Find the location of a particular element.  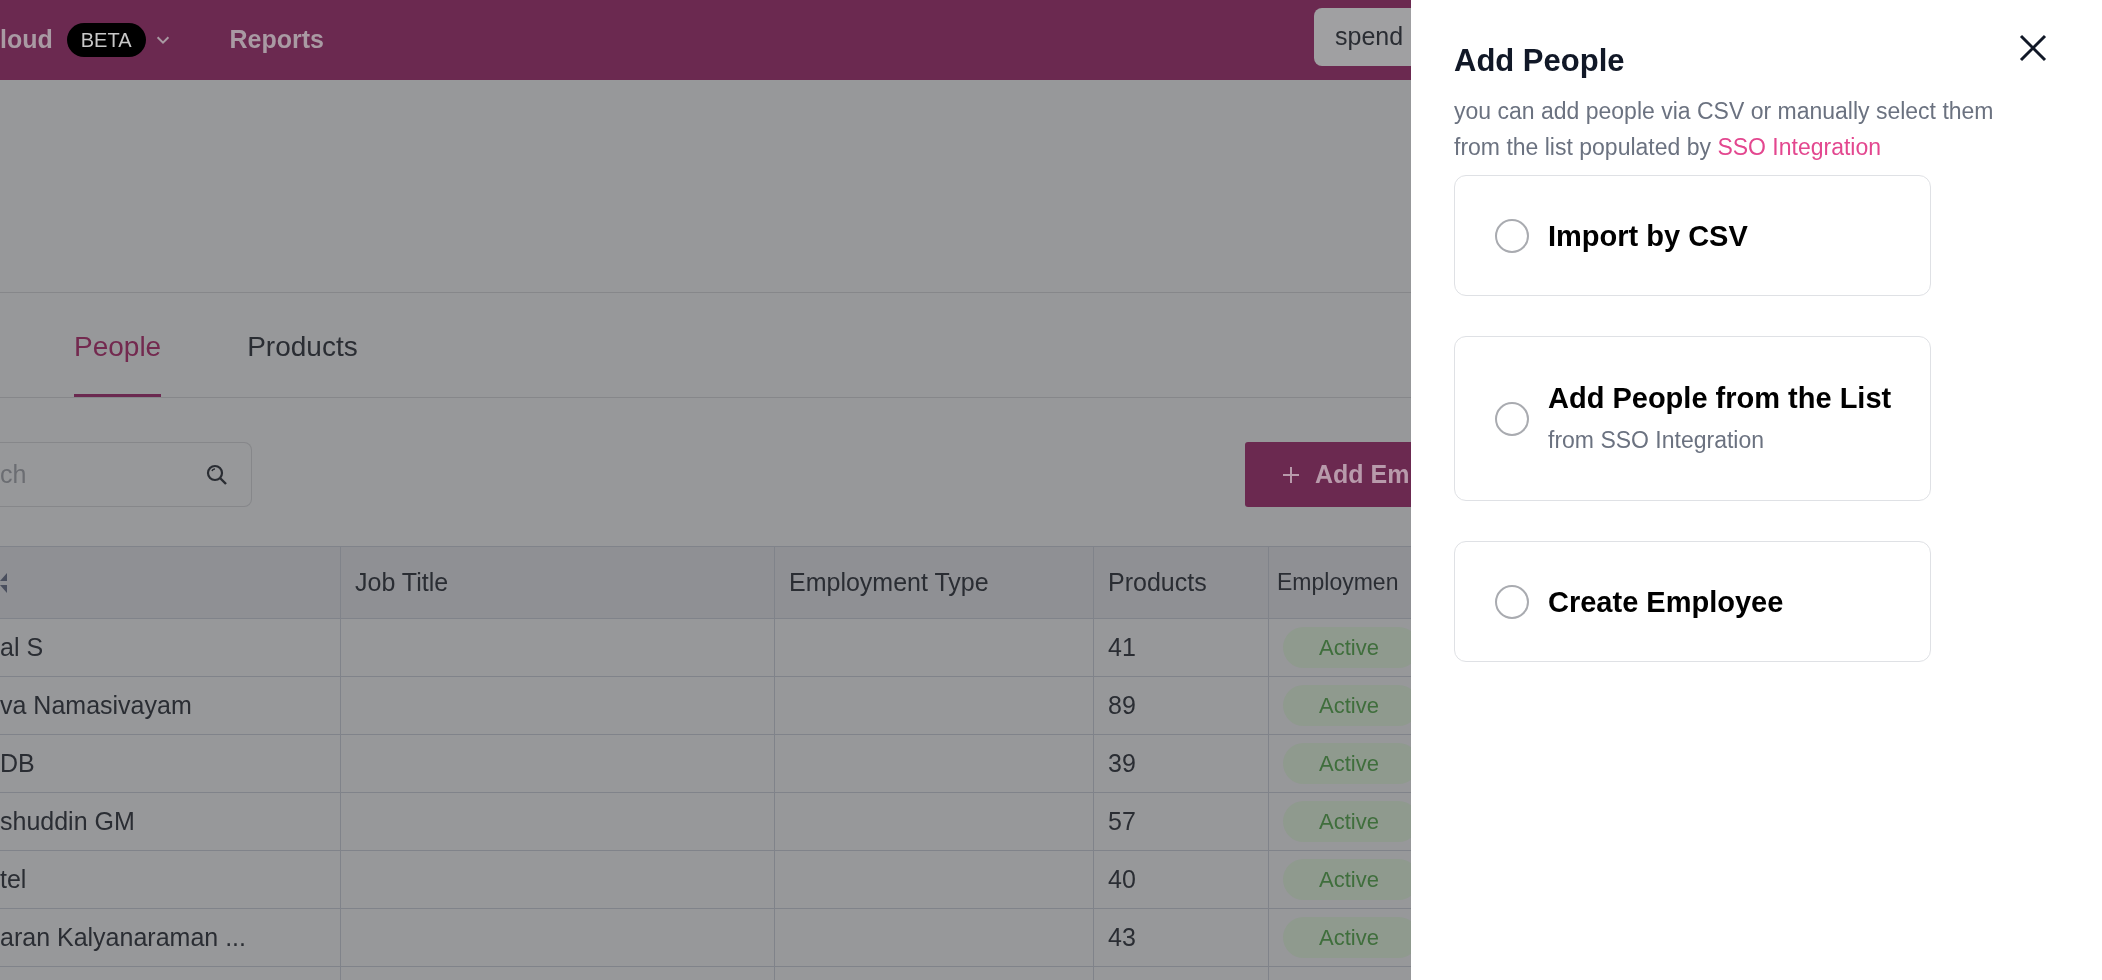

sso-integration-link: SSO Integration is located at coordinates (1799, 147).